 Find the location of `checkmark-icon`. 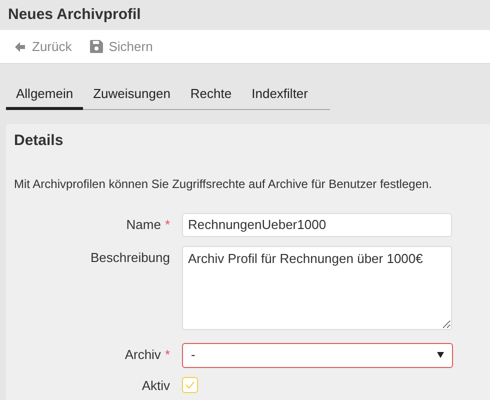

checkmark-icon is located at coordinates (190, 385).